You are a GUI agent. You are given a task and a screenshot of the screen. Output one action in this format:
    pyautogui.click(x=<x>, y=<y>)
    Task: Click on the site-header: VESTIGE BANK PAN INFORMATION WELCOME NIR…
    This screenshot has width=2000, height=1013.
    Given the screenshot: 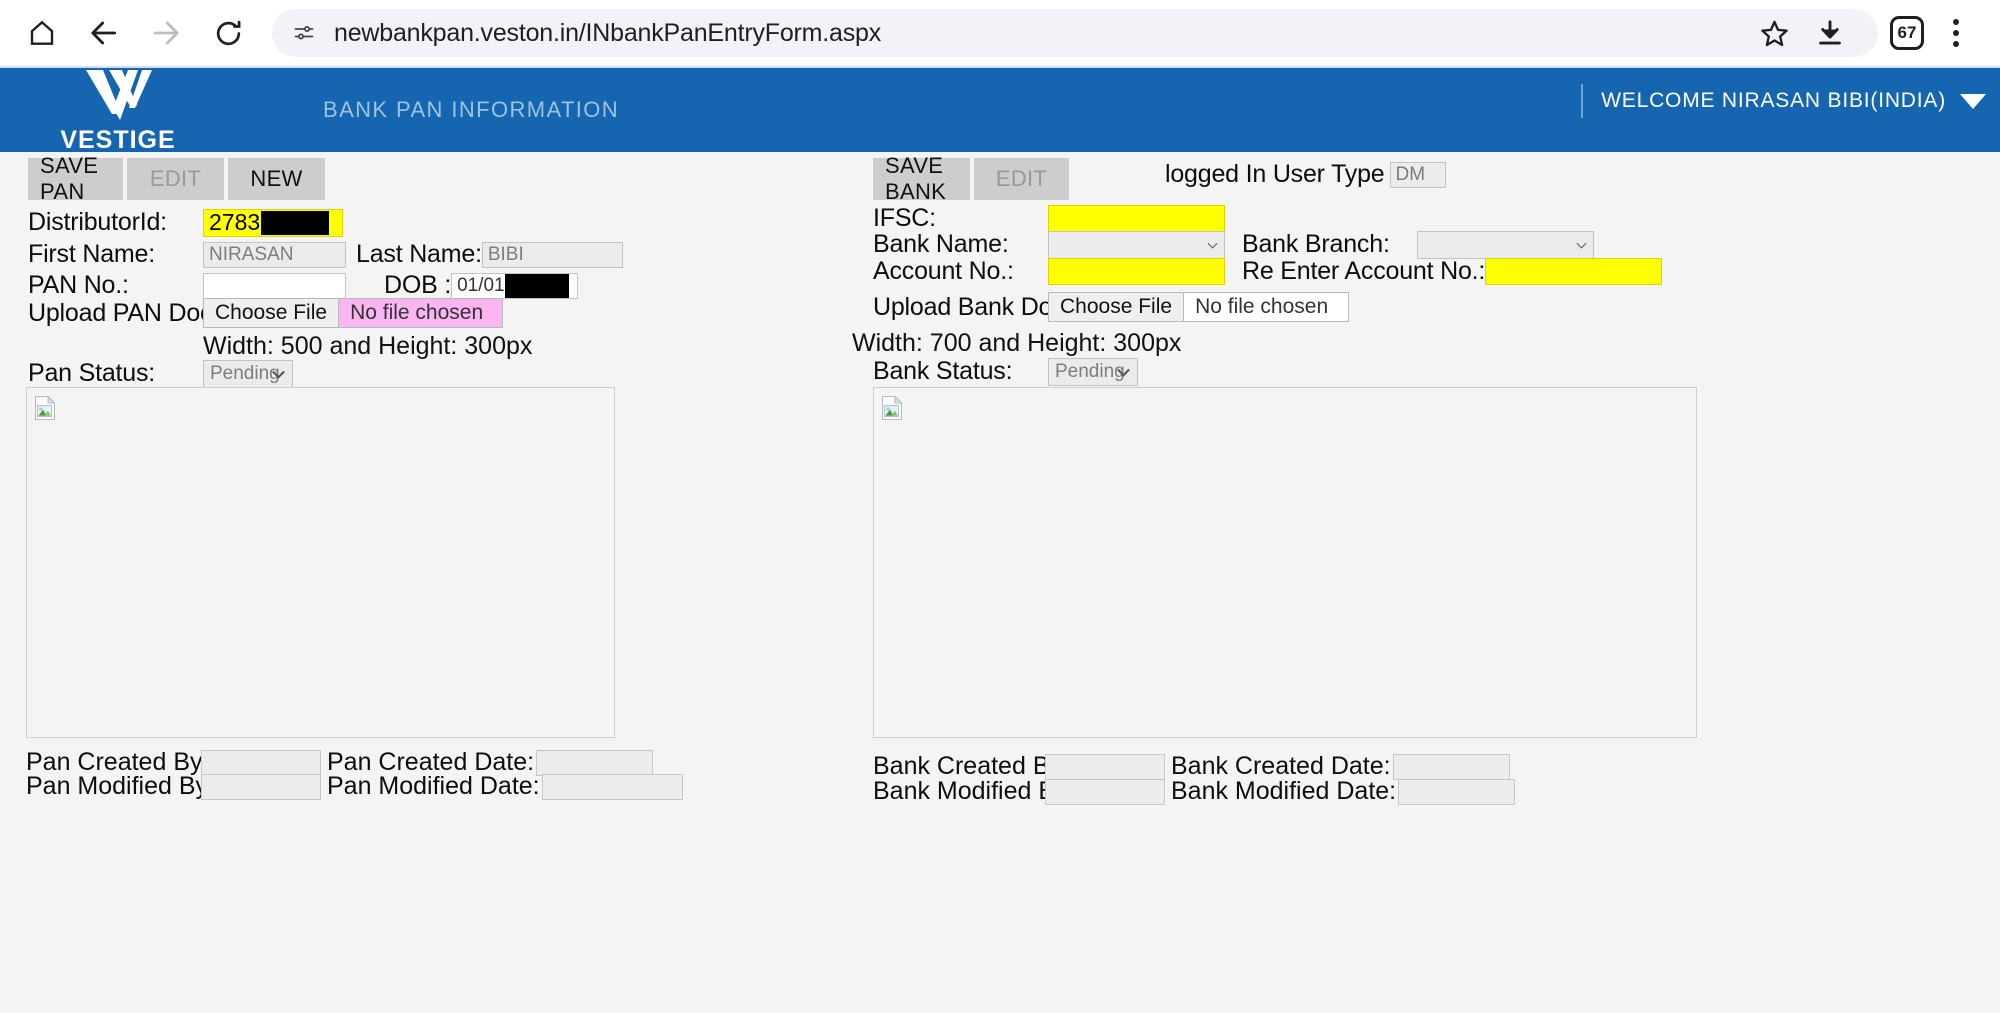 What is the action you would take?
    pyautogui.click(x=1000, y=109)
    